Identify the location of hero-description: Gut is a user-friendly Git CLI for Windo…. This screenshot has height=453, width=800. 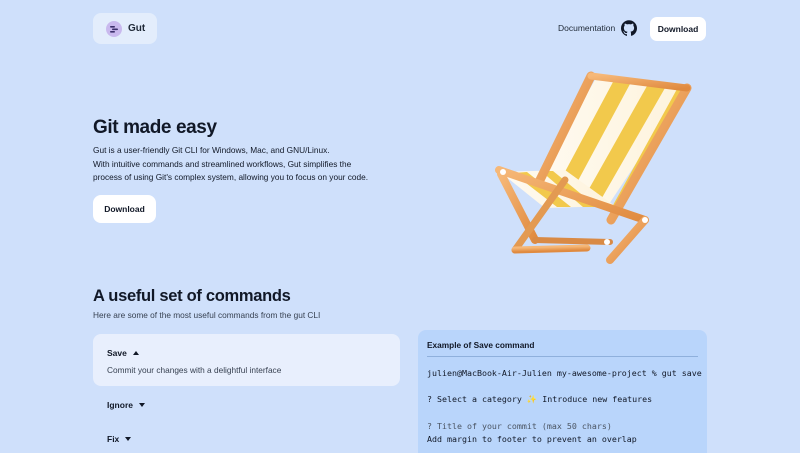
(243, 164).